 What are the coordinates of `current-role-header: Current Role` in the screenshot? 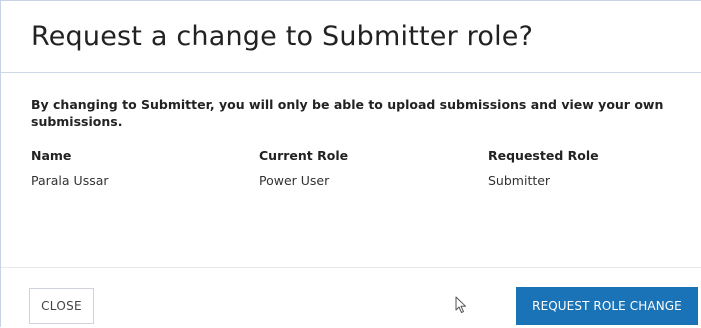 It's located at (304, 155).